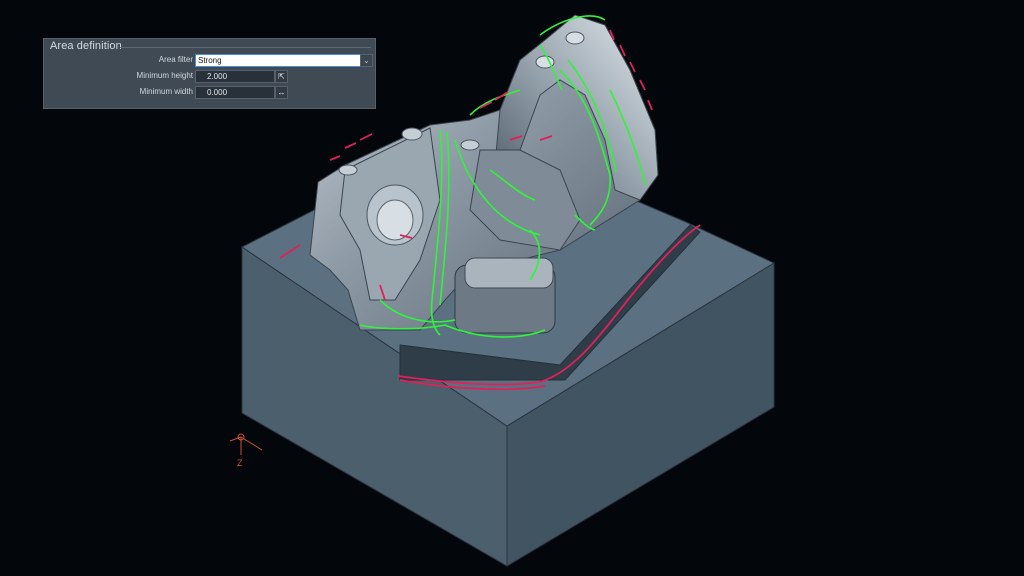 This screenshot has width=1024, height=576. What do you see at coordinates (278, 60) in the screenshot?
I see `area-filter-select: Strong` at bounding box center [278, 60].